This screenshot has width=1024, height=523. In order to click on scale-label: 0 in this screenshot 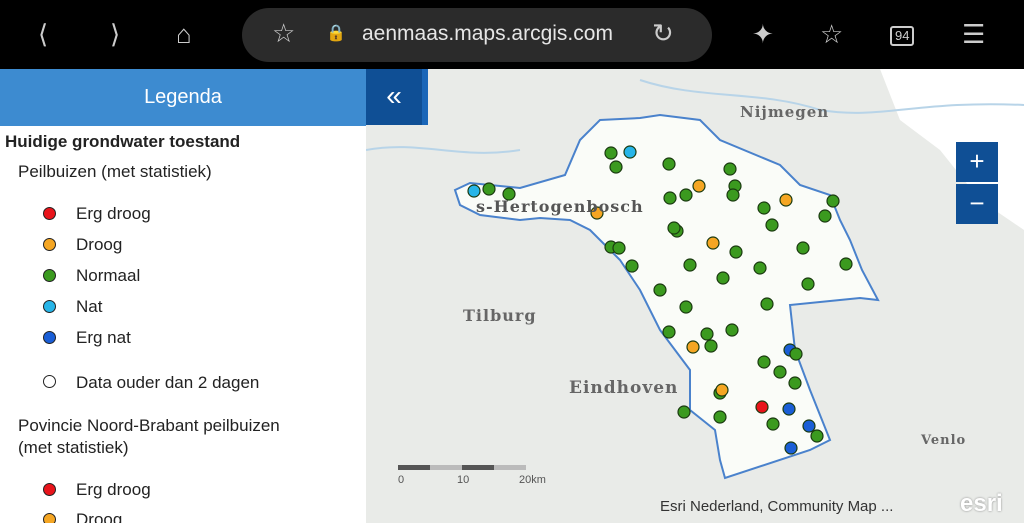, I will do `click(401, 480)`.